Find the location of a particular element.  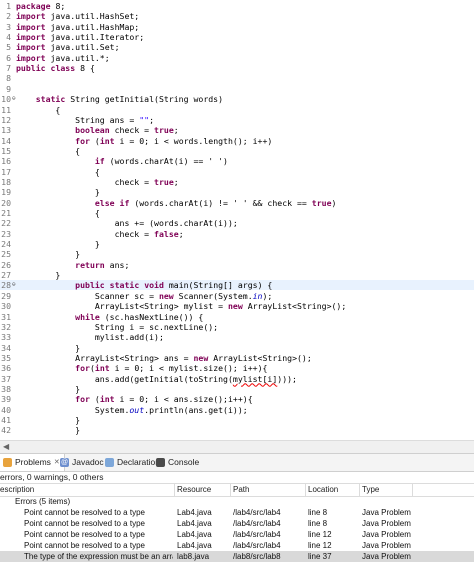

code-text: public class 8 { is located at coordinates (55, 68).